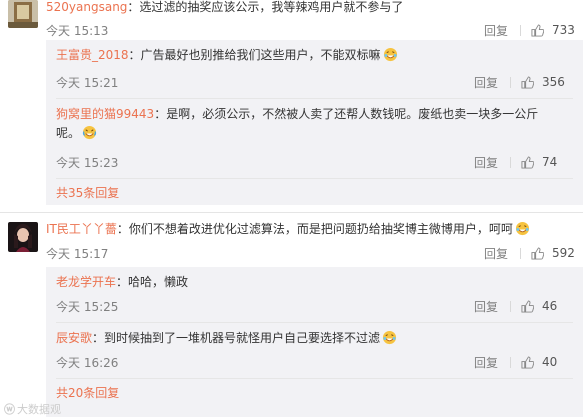 Image resolution: width=583 pixels, height=417 pixels. I want to click on reply-item: 老龙学开车：哈哈，懒政 今天 15:25 回复 46, so click(314, 298).